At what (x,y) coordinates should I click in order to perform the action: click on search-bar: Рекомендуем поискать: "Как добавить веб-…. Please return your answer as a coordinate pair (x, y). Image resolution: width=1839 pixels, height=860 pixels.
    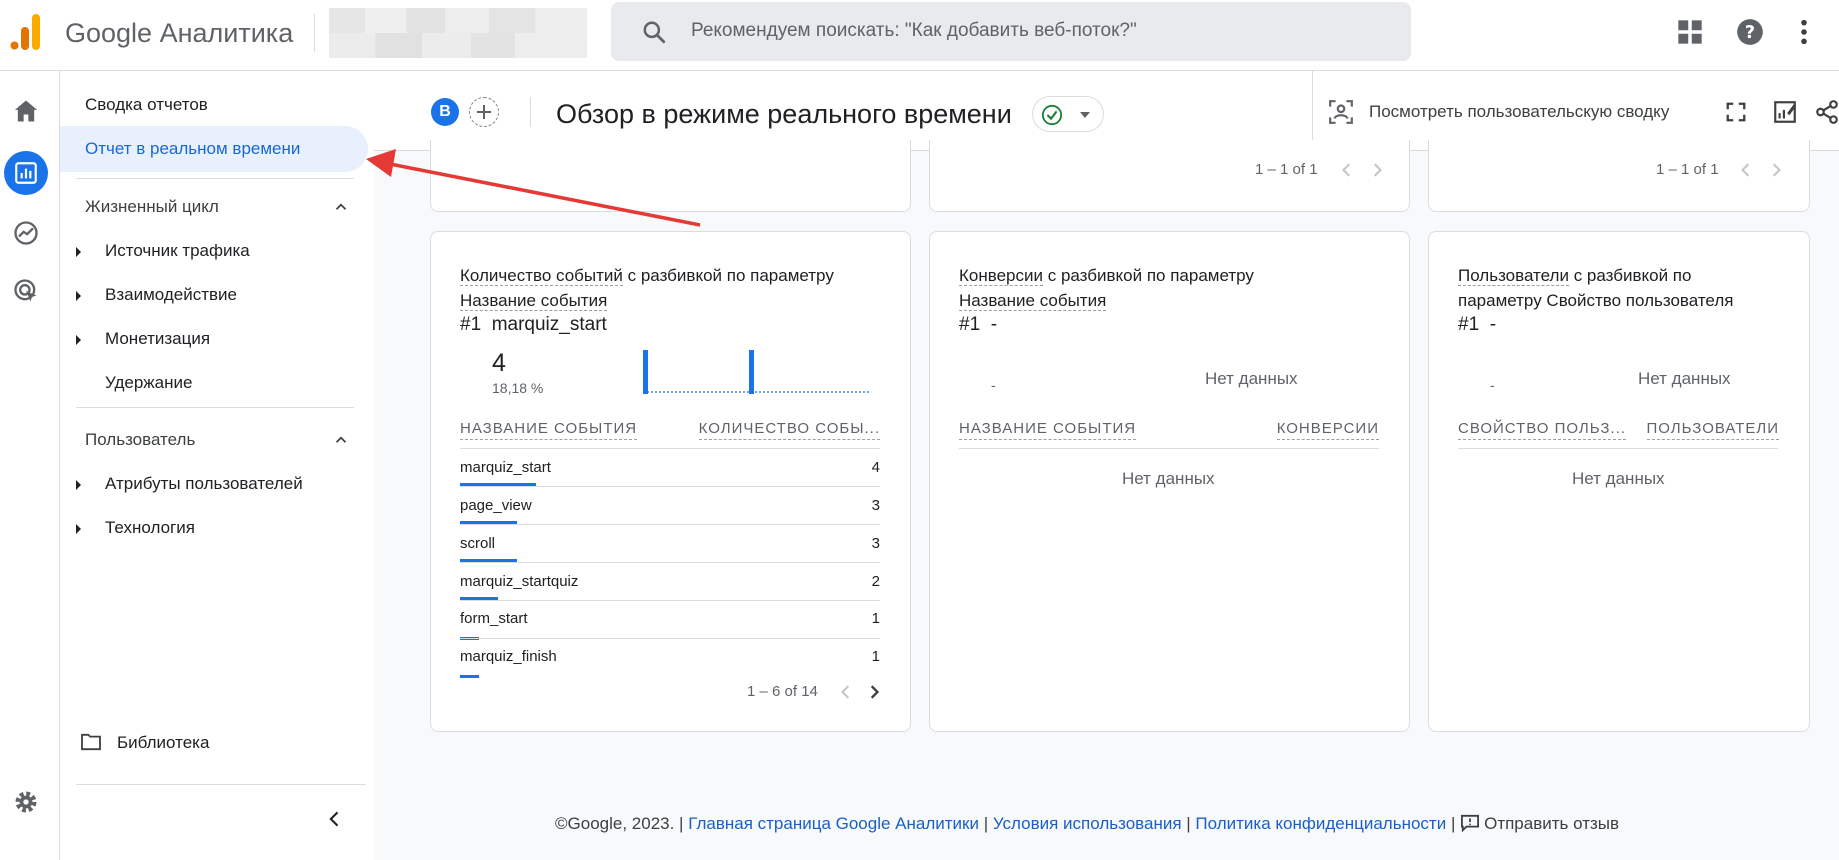
    Looking at the image, I should click on (1011, 31).